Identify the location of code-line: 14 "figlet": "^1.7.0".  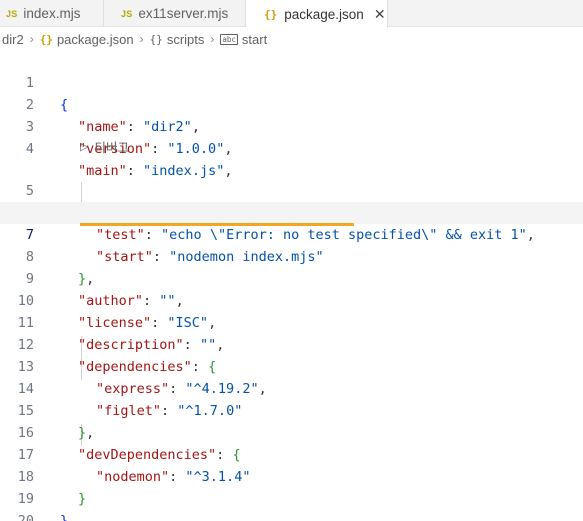
(291, 387).